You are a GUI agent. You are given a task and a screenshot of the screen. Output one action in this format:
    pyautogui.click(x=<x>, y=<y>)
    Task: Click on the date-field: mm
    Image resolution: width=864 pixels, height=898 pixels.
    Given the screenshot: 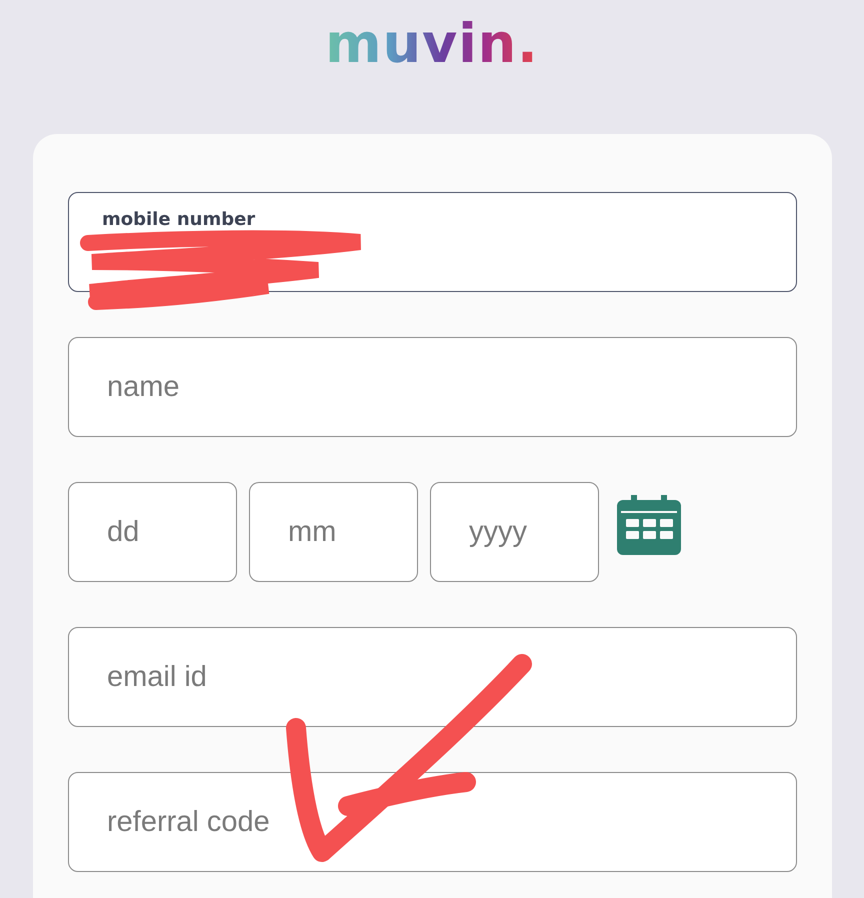 What is the action you would take?
    pyautogui.click(x=333, y=532)
    